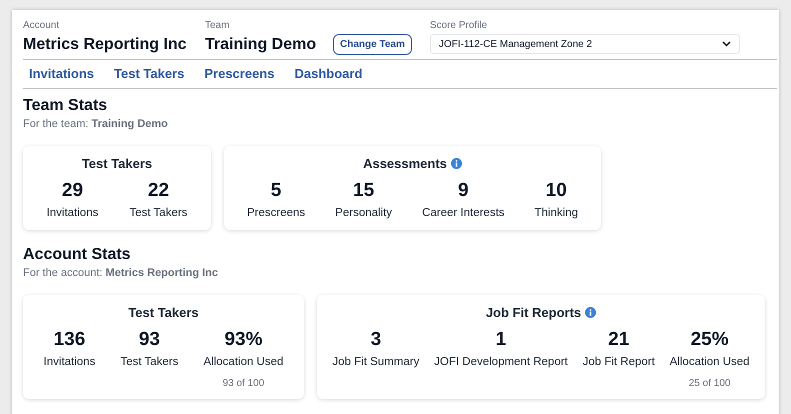  What do you see at coordinates (501, 340) in the screenshot?
I see `stat-value: 1` at bounding box center [501, 340].